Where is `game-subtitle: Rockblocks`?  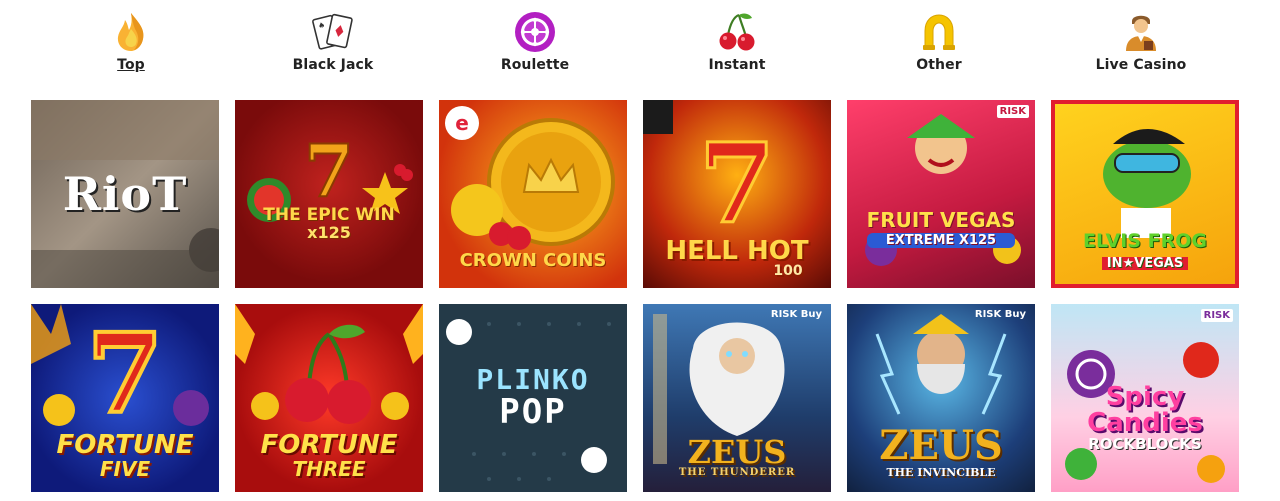 game-subtitle: Rockblocks is located at coordinates (1145, 443).